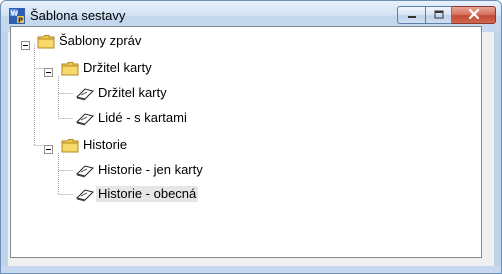  What do you see at coordinates (17, 16) in the screenshot?
I see `report-app-icon: W P` at bounding box center [17, 16].